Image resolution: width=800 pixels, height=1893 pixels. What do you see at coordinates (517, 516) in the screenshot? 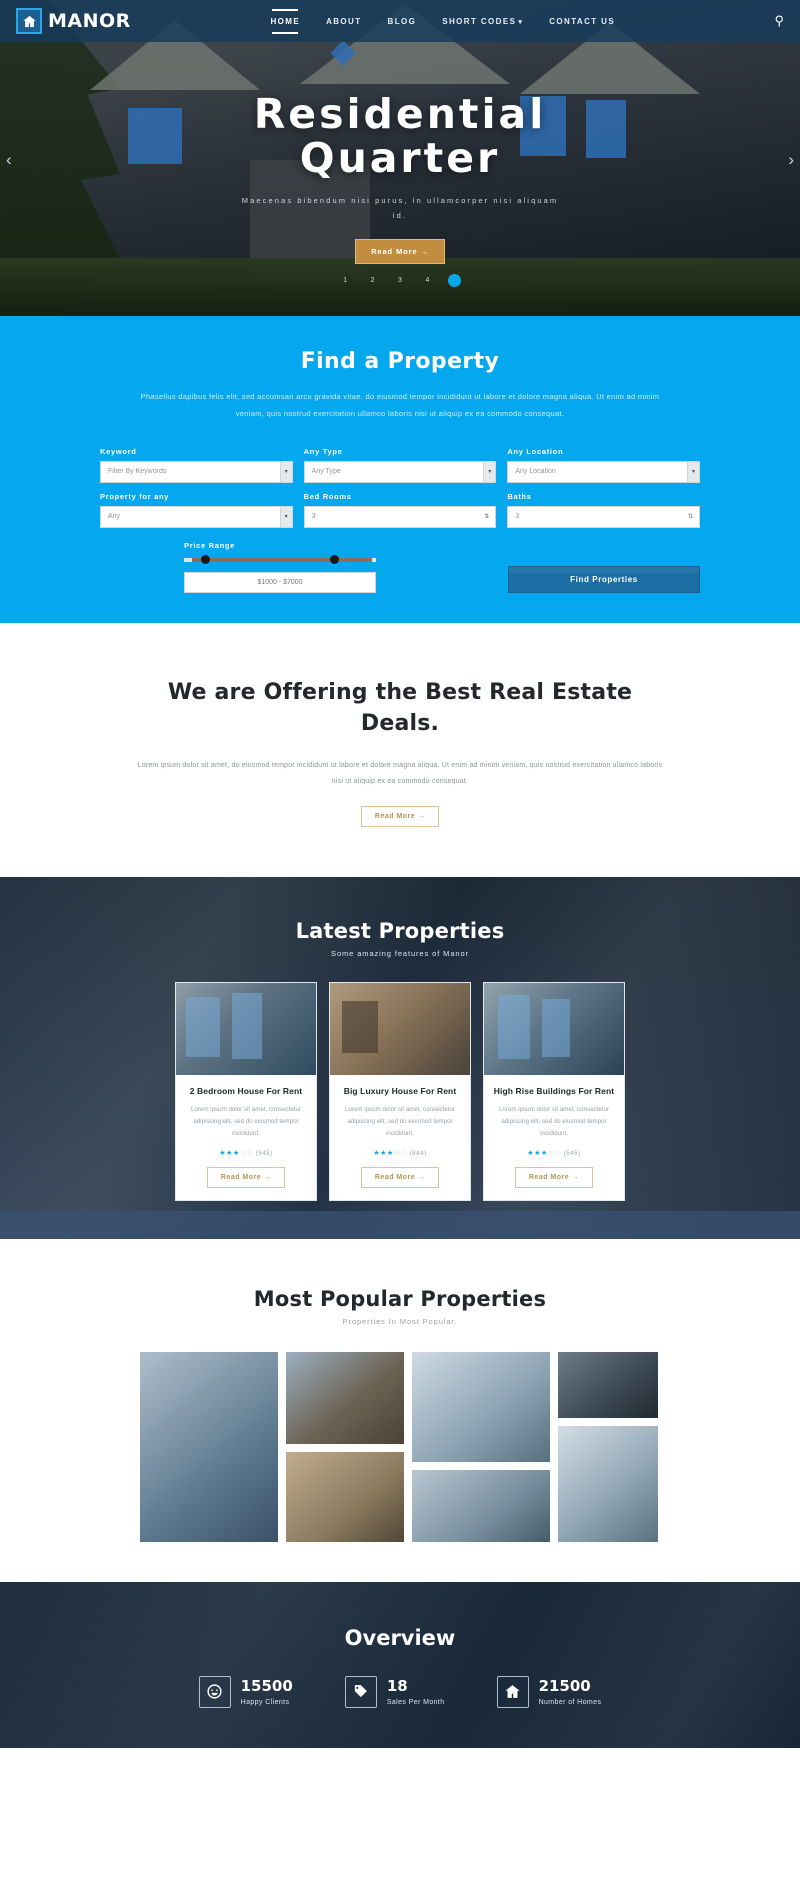
I see `baths-value: 3` at bounding box center [517, 516].